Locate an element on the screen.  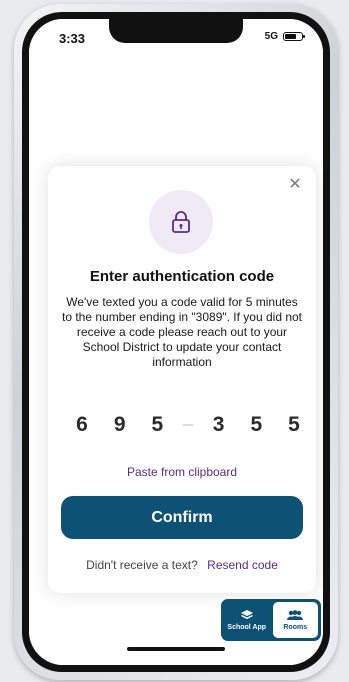
tab-rooms: Rooms is located at coordinates (295, 620).